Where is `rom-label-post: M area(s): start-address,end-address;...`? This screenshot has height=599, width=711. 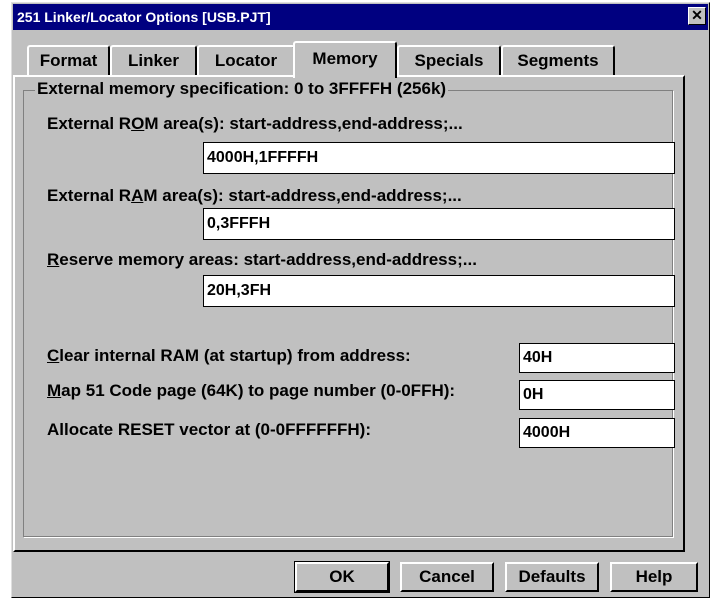
rom-label-post: M area(s): start-address,end-address;... is located at coordinates (303, 123).